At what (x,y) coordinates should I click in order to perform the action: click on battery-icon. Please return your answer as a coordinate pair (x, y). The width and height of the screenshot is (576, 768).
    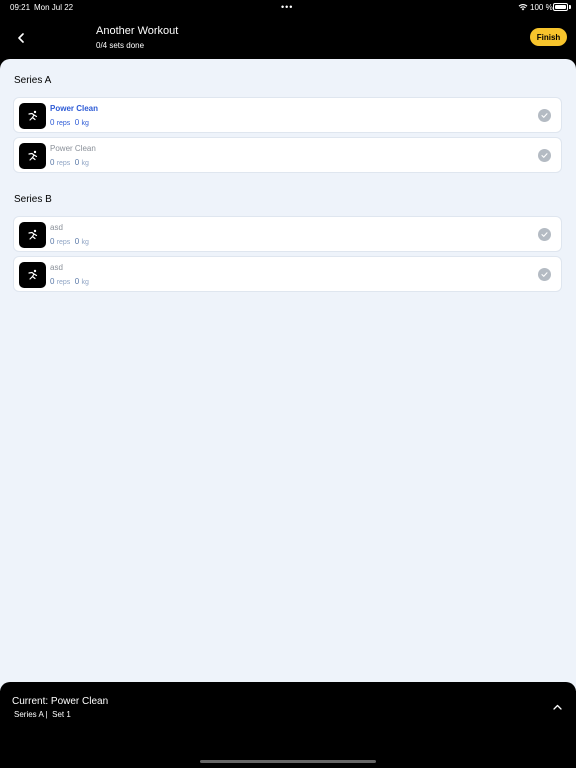
    Looking at the image, I should click on (560, 7).